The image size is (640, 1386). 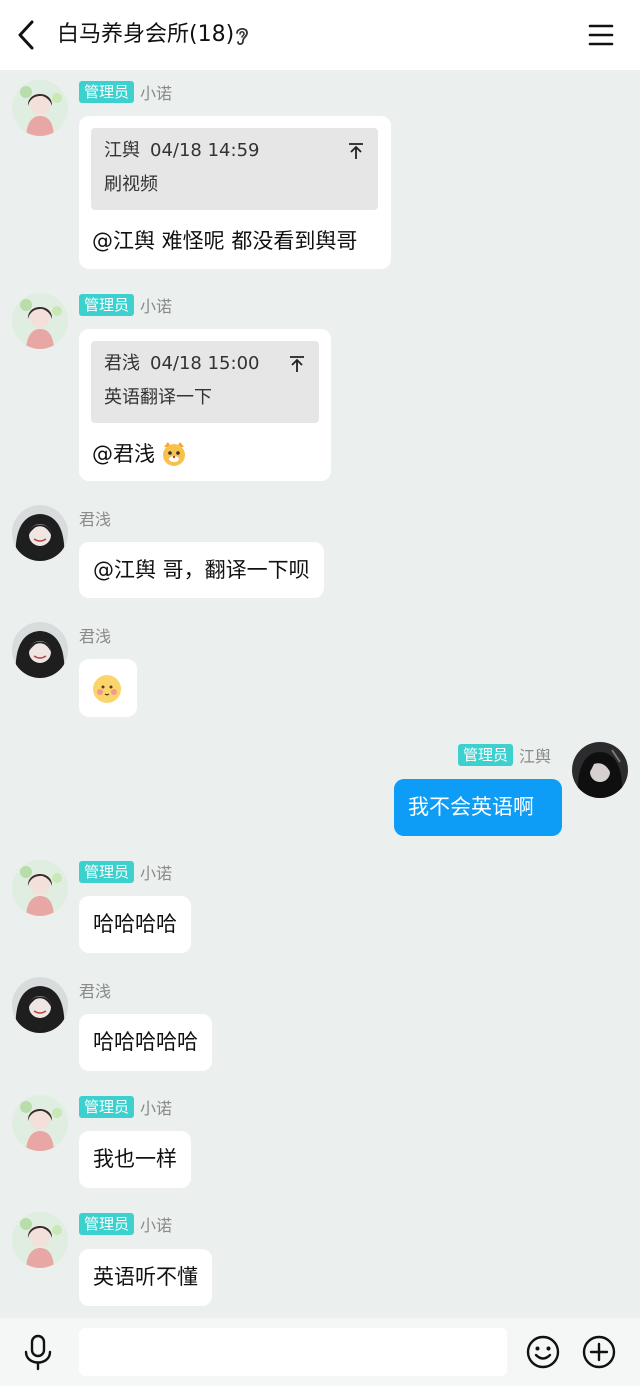 I want to click on message-text: @江舆 哥，翻译一下呗, so click(x=201, y=570).